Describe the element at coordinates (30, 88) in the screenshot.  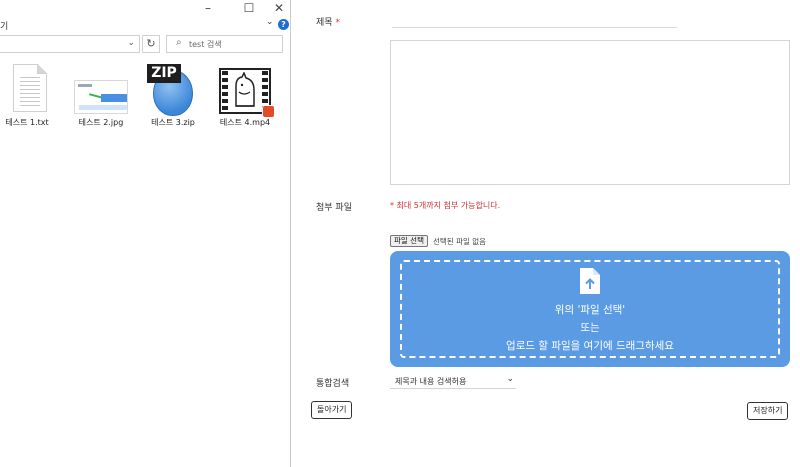
I see `txt-file-icon` at that location.